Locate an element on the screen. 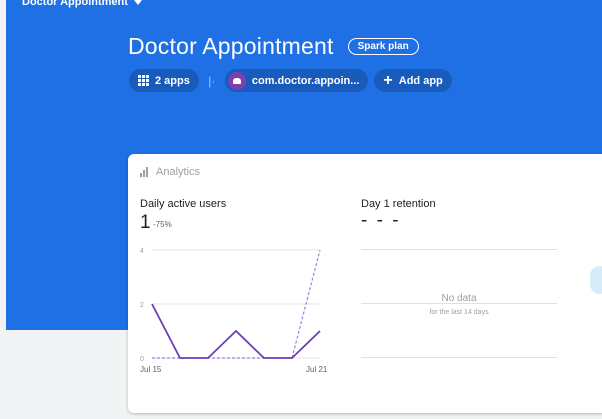 The height and width of the screenshot is (419, 602). plus-icon: + is located at coordinates (388, 80).